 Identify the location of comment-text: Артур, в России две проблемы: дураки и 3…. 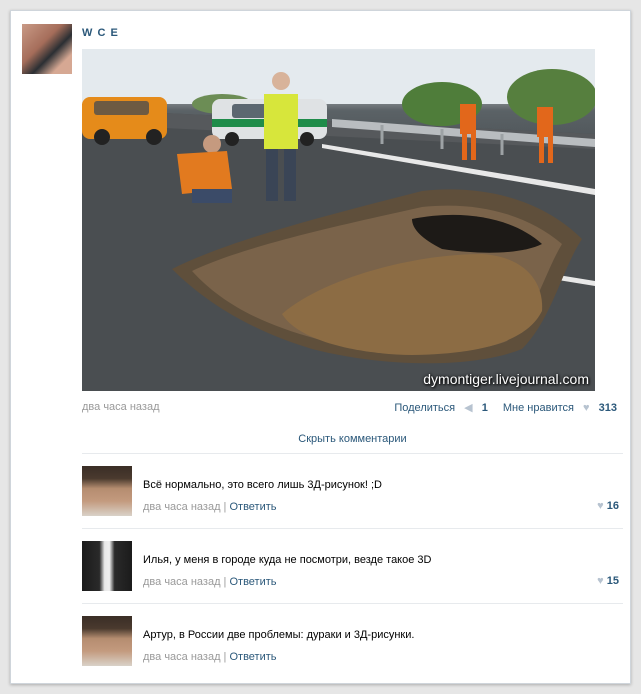
(279, 635).